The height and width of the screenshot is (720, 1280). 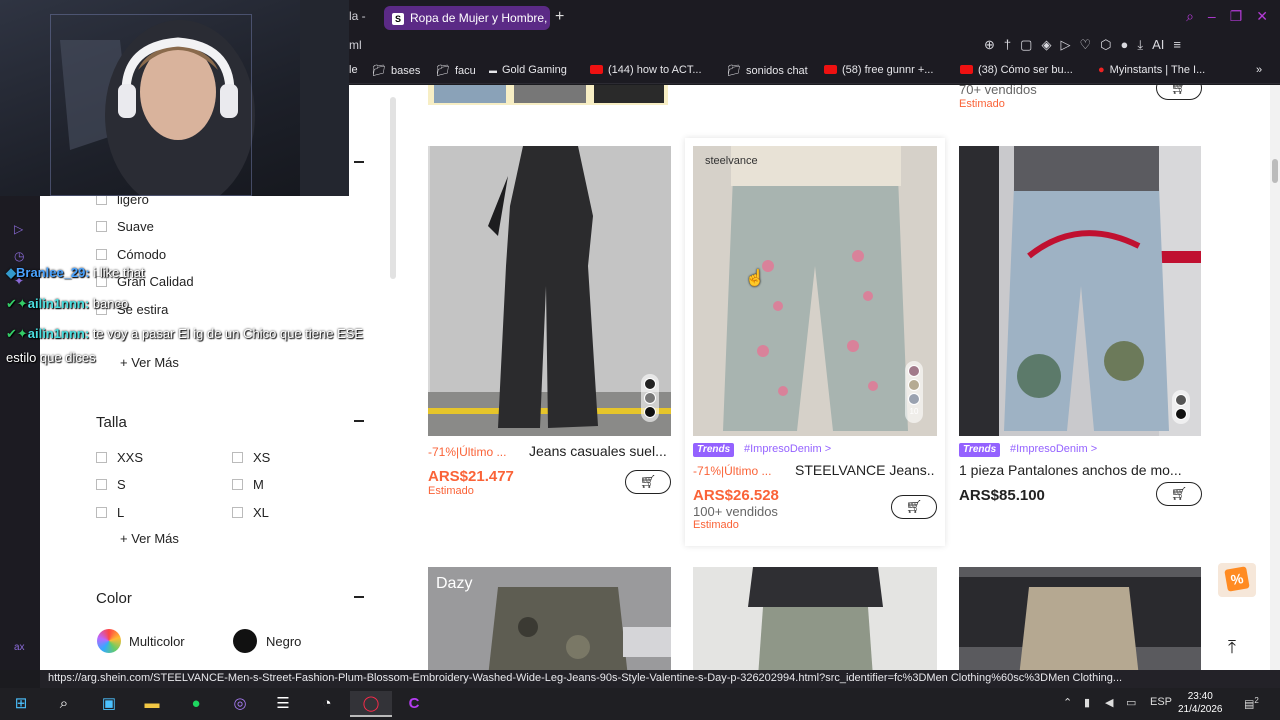 What do you see at coordinates (283, 641) in the screenshot?
I see `color-option-label: Negro` at bounding box center [283, 641].